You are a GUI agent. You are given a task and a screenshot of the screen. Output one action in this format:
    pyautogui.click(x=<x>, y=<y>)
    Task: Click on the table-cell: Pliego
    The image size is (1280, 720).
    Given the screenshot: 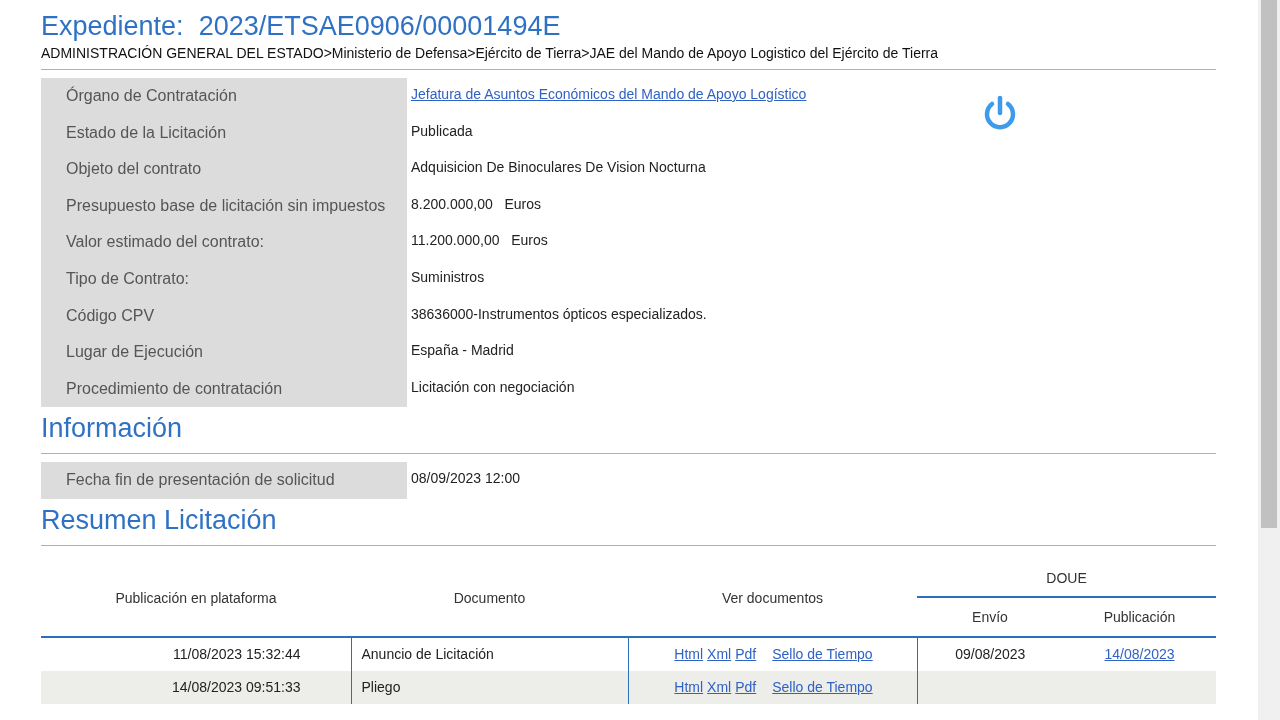 What is the action you would take?
    pyautogui.click(x=381, y=687)
    